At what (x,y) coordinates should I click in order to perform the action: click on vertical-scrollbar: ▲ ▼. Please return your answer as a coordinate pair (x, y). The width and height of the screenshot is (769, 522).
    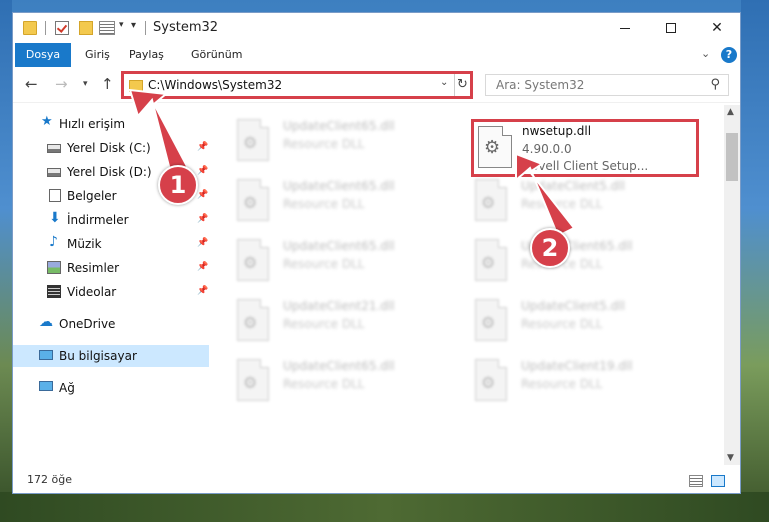
    Looking at the image, I should click on (732, 285).